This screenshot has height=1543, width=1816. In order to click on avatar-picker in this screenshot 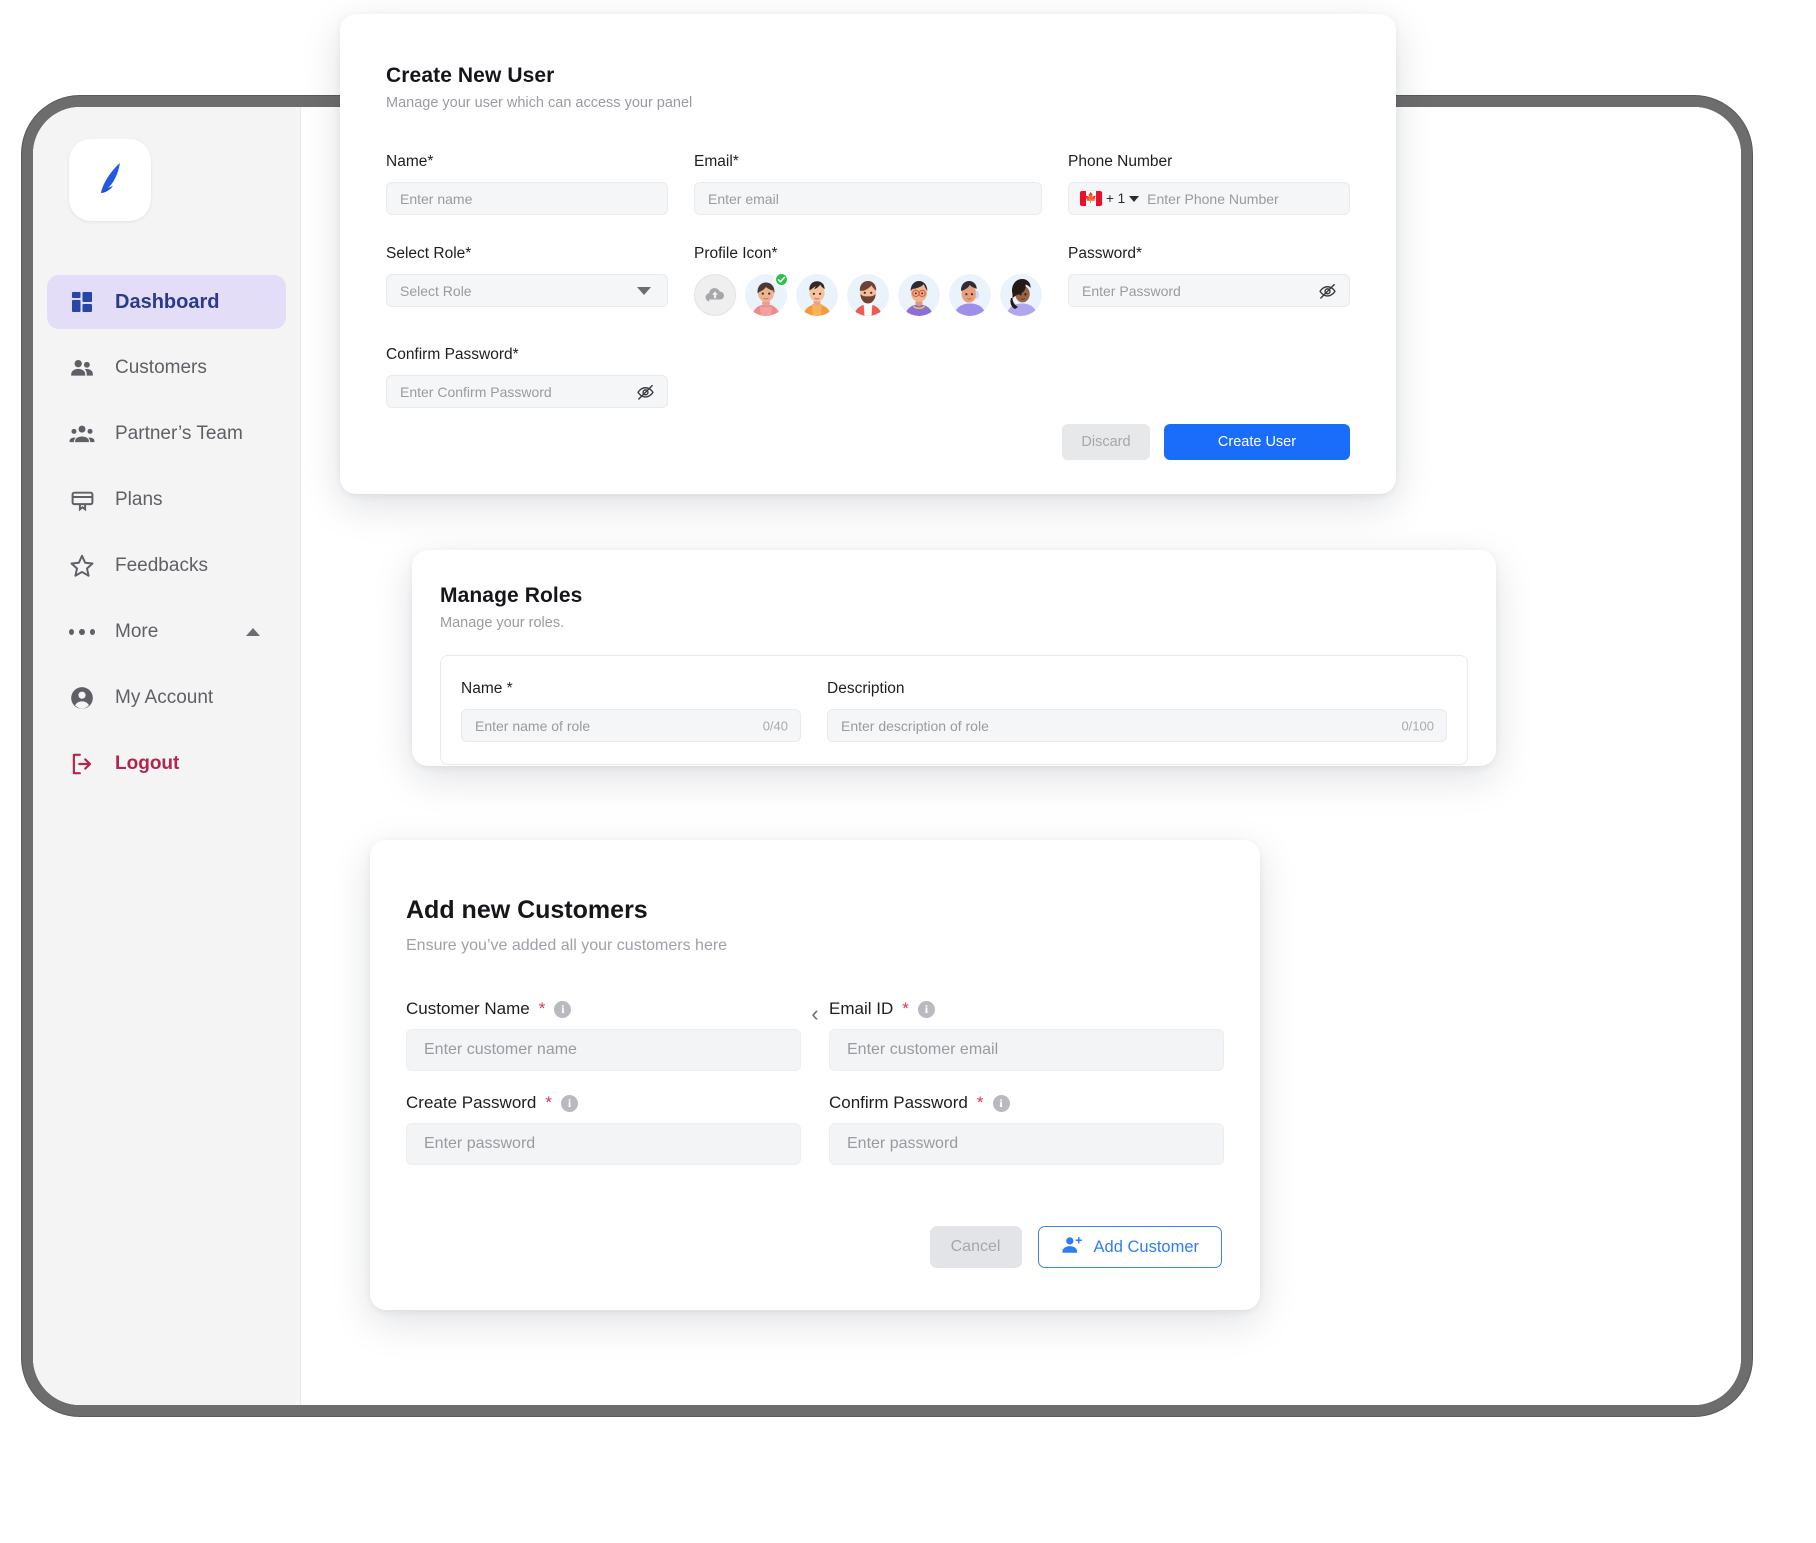, I will do `click(868, 294)`.